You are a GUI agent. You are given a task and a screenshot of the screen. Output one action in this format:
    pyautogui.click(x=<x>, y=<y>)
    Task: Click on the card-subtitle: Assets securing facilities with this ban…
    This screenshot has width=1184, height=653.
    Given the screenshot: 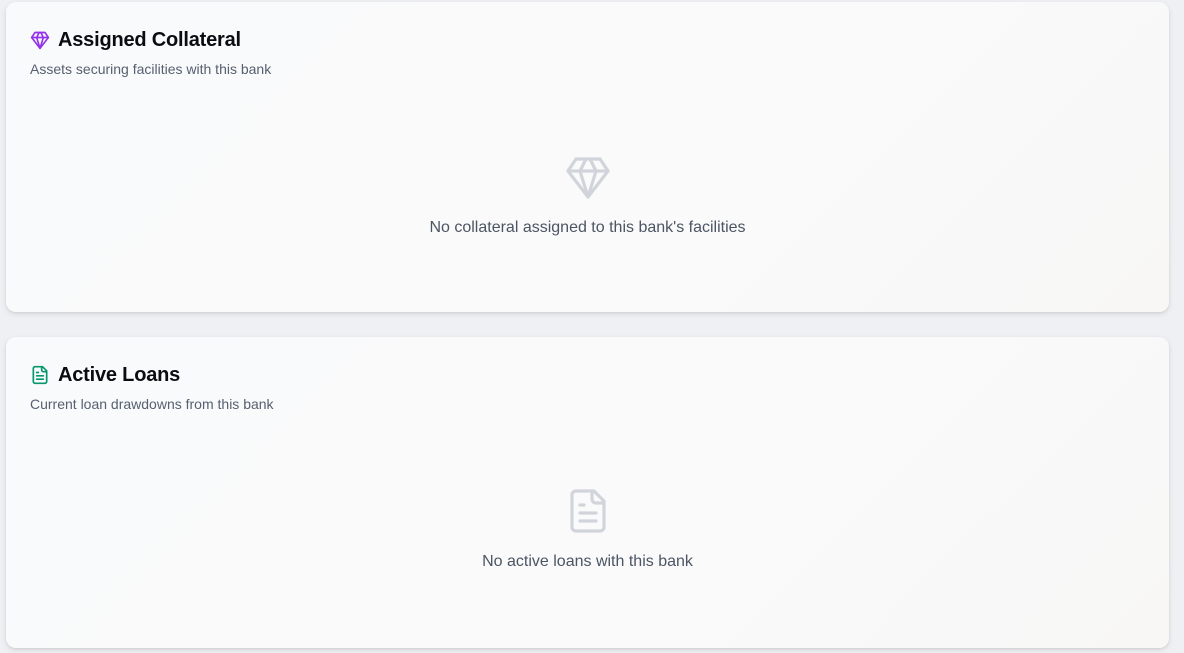 What is the action you would take?
    pyautogui.click(x=151, y=69)
    